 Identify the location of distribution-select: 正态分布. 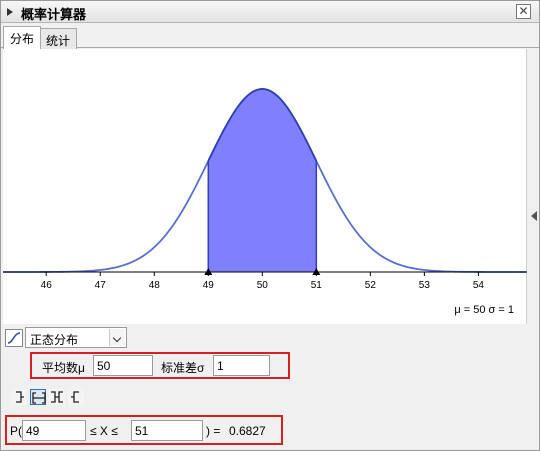
(76, 337).